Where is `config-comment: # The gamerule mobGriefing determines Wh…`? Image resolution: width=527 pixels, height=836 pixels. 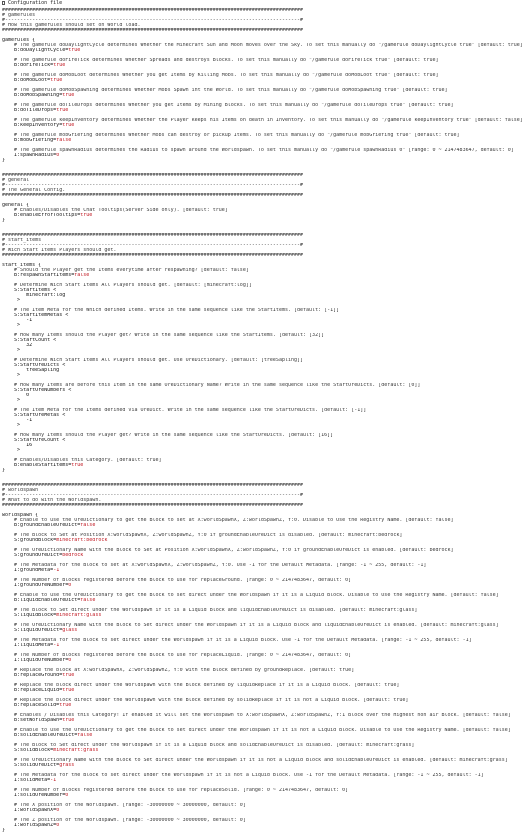
config-comment: # The gamerule mobGriefing determines Wh… is located at coordinates (231, 135).